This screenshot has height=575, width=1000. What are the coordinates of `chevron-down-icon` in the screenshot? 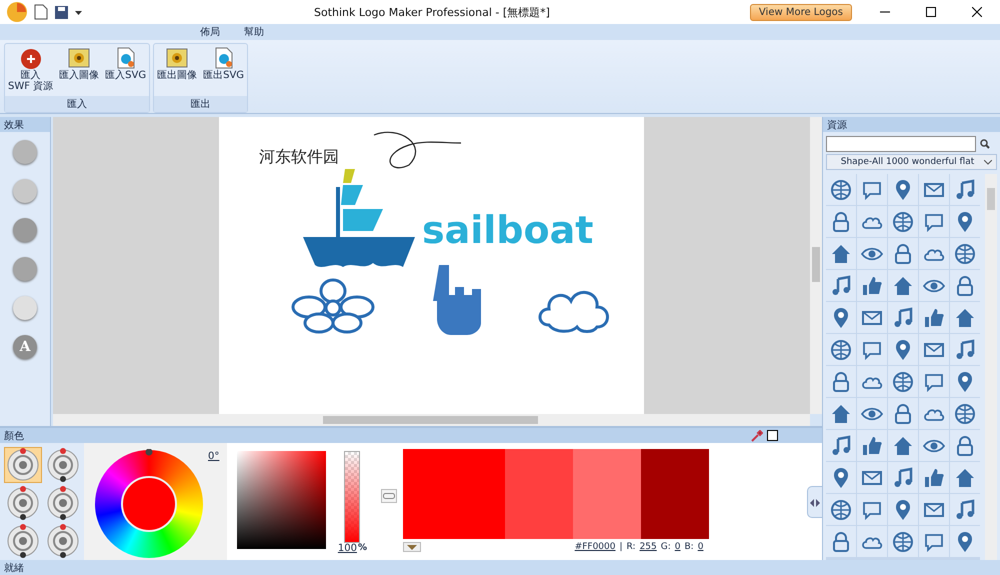 It's located at (988, 162).